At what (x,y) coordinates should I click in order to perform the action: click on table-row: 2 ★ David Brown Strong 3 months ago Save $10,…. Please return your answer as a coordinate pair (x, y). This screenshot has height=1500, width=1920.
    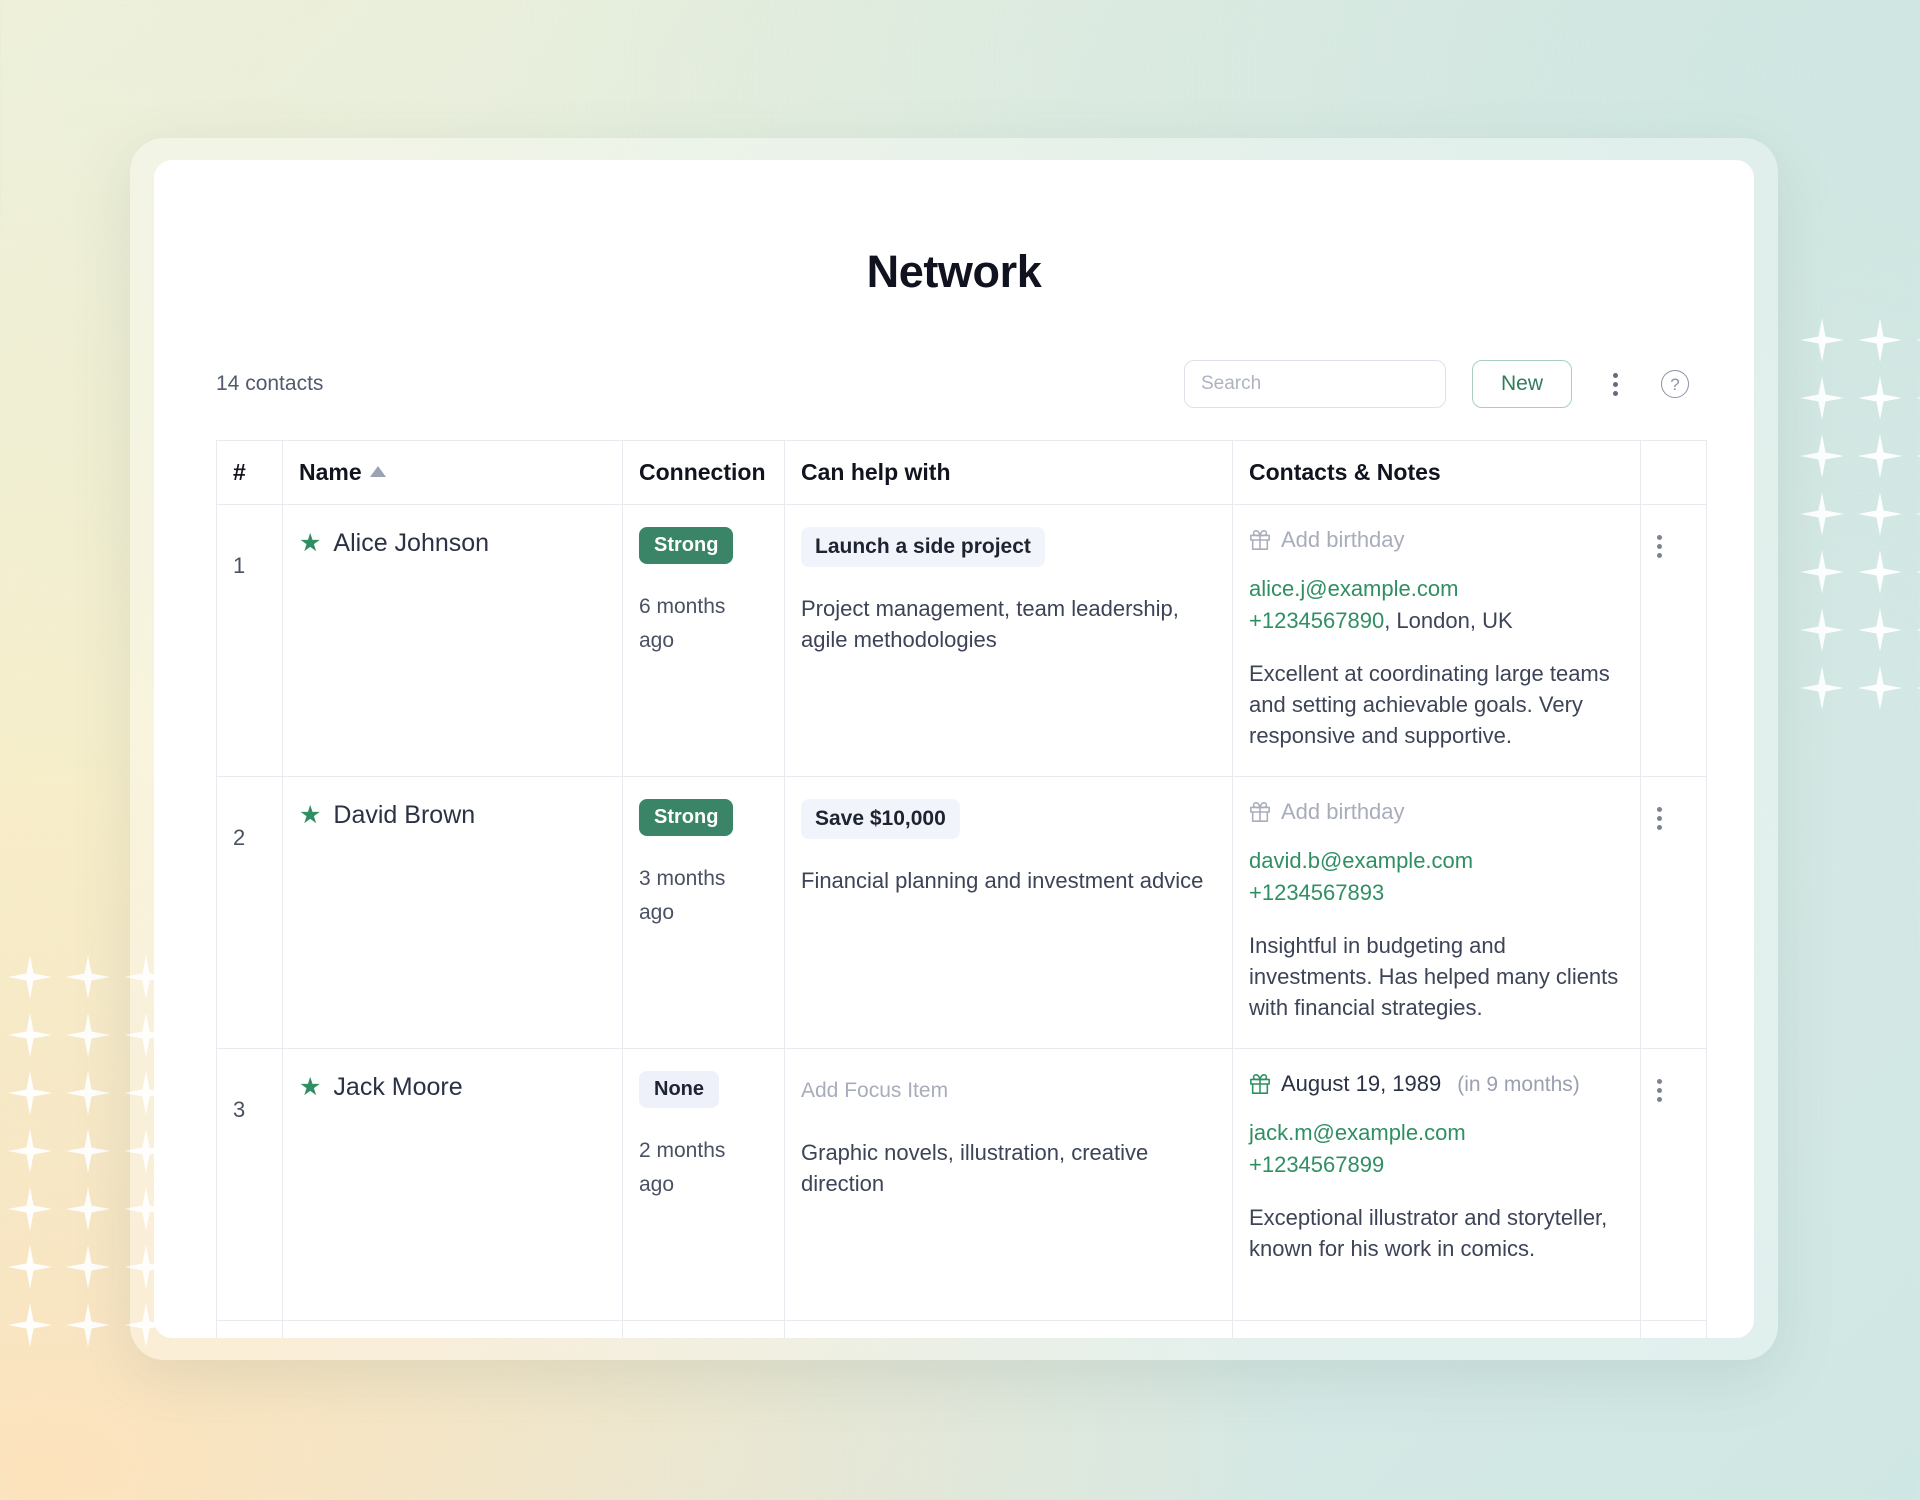
    Looking at the image, I should click on (961, 912).